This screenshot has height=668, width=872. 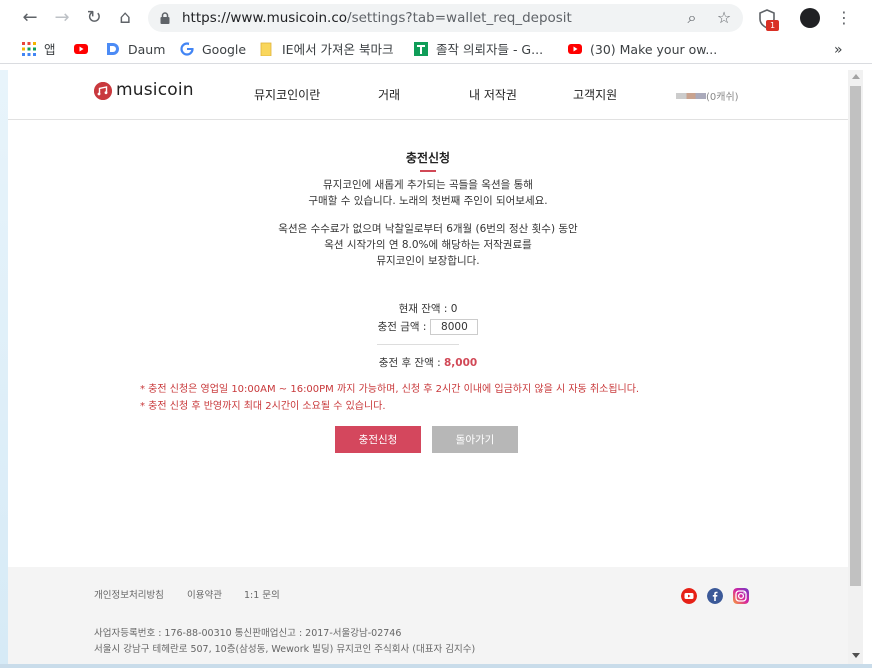 What do you see at coordinates (418, 344) in the screenshot?
I see `divider` at bounding box center [418, 344].